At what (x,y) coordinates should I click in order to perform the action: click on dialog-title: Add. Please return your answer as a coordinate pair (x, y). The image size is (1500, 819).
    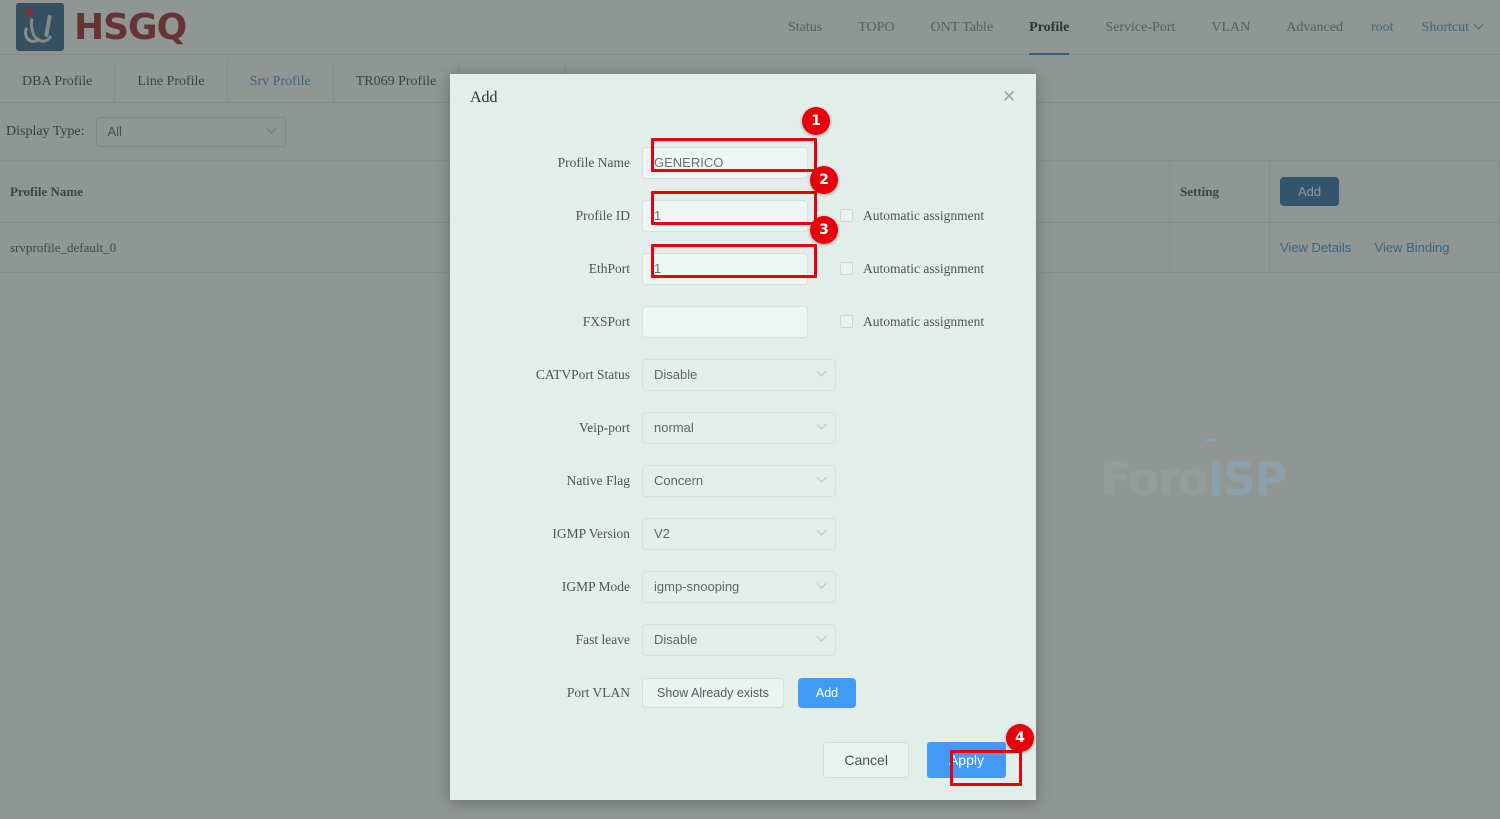
    Looking at the image, I should click on (484, 97).